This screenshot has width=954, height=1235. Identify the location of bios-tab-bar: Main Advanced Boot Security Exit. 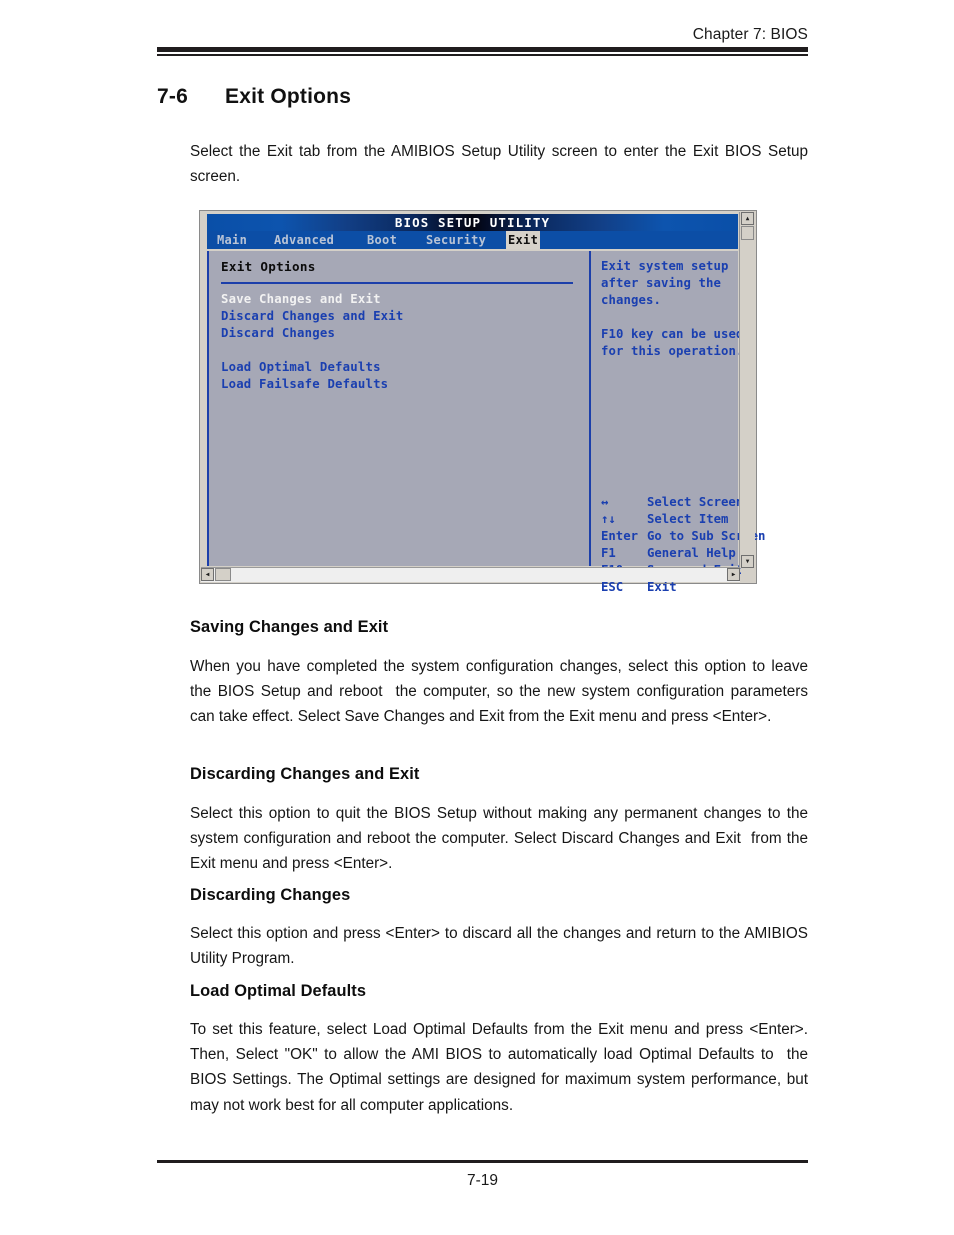
(472, 240).